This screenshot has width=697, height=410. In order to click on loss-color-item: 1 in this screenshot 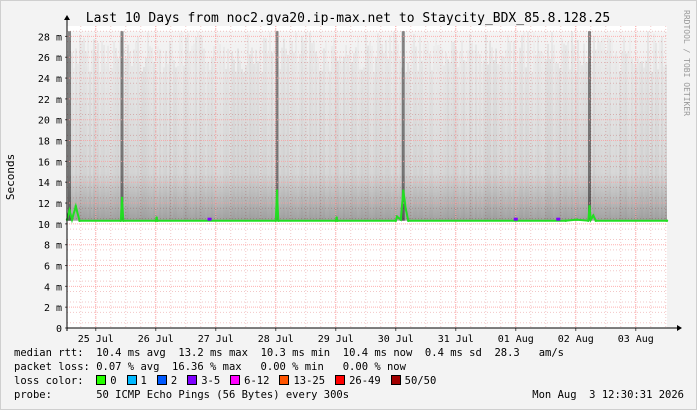, I will do `click(136, 381)`.